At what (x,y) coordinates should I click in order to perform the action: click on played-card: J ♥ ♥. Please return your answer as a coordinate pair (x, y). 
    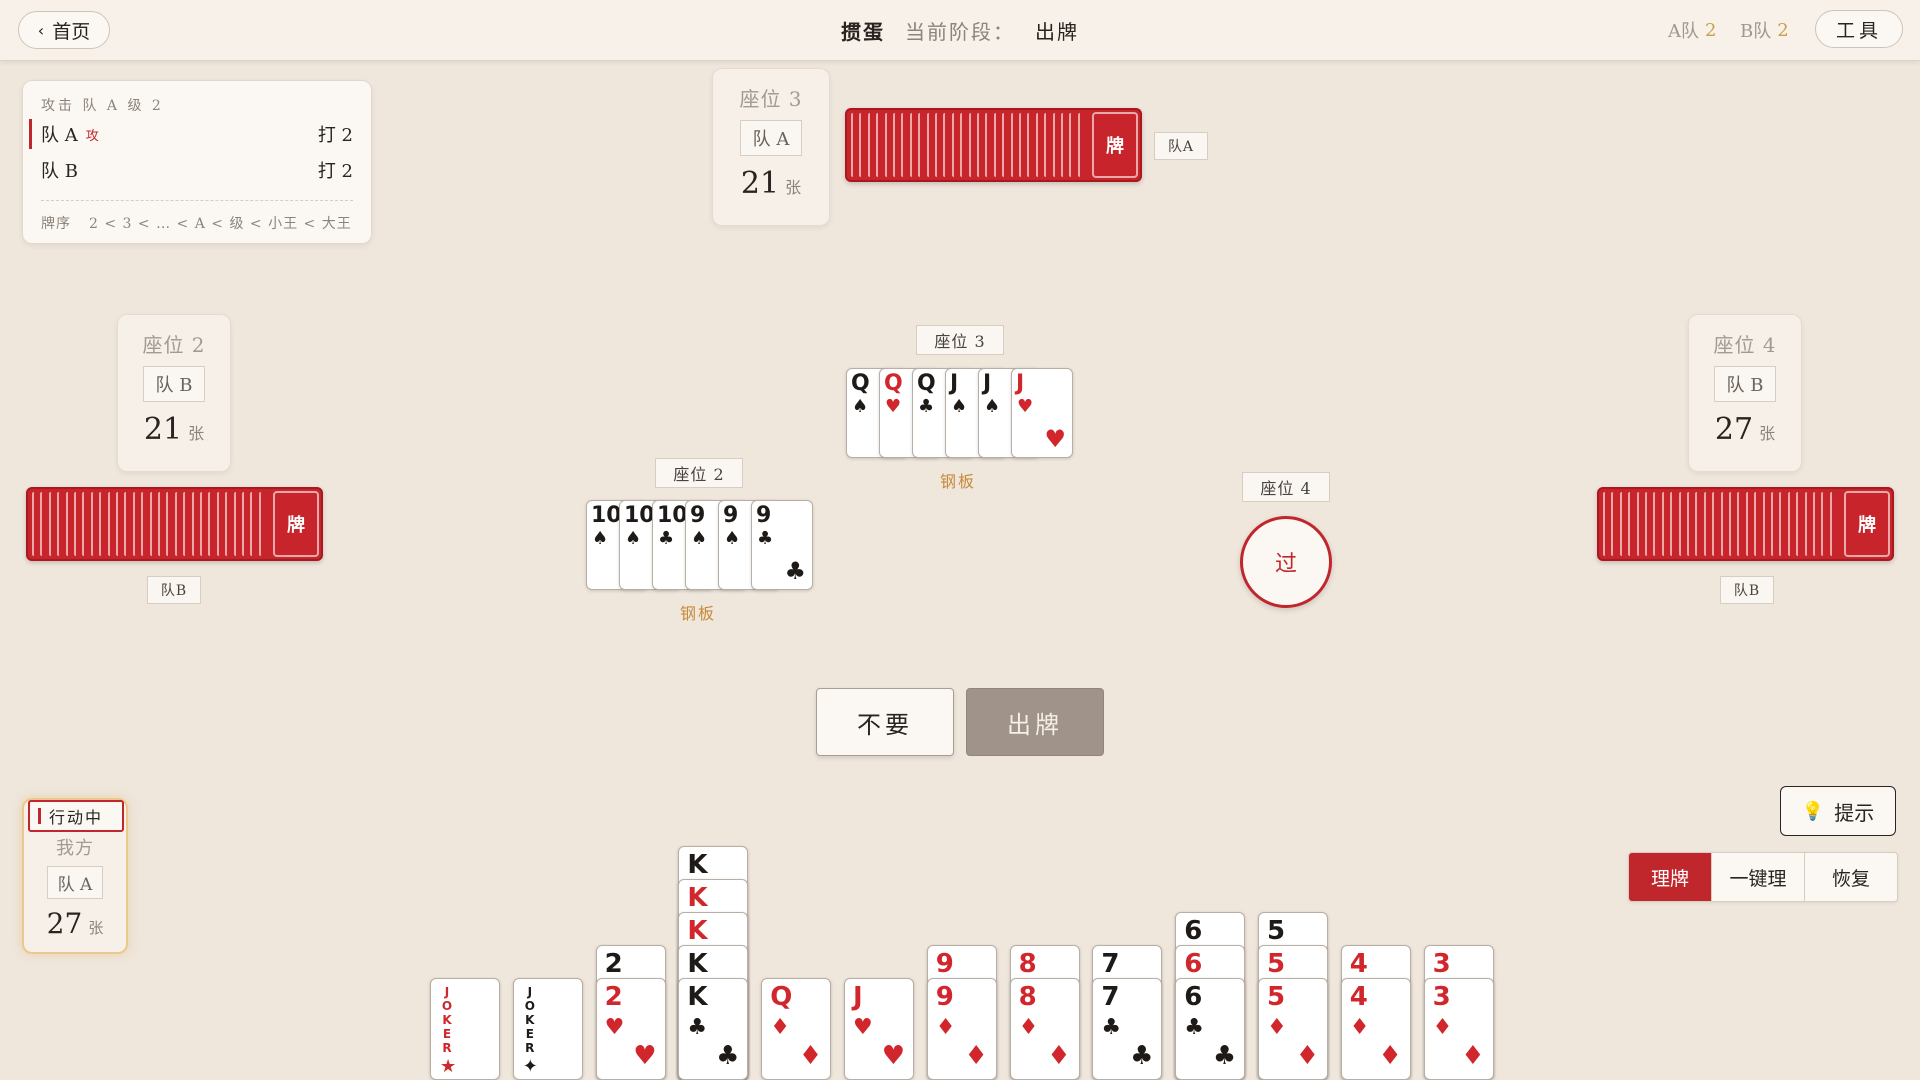
    Looking at the image, I should click on (1042, 413).